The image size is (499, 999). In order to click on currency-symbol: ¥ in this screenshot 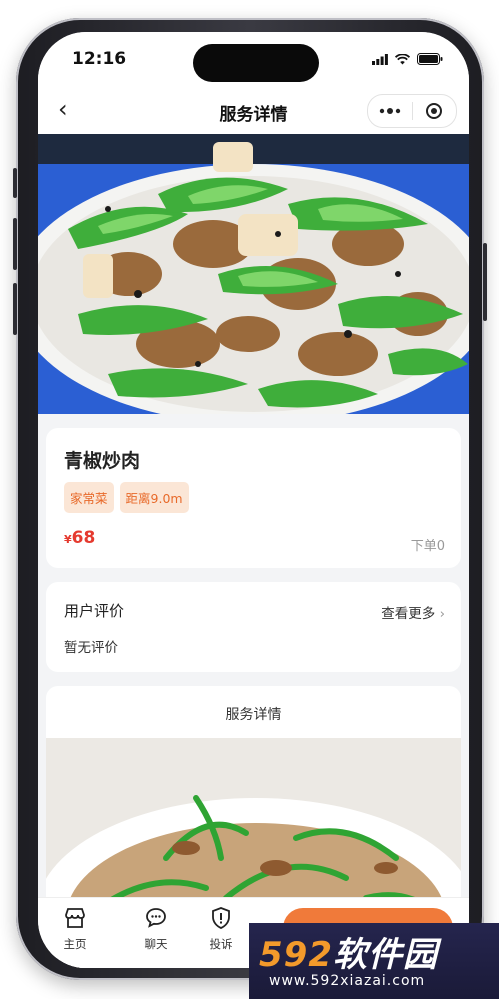, I will do `click(68, 539)`.